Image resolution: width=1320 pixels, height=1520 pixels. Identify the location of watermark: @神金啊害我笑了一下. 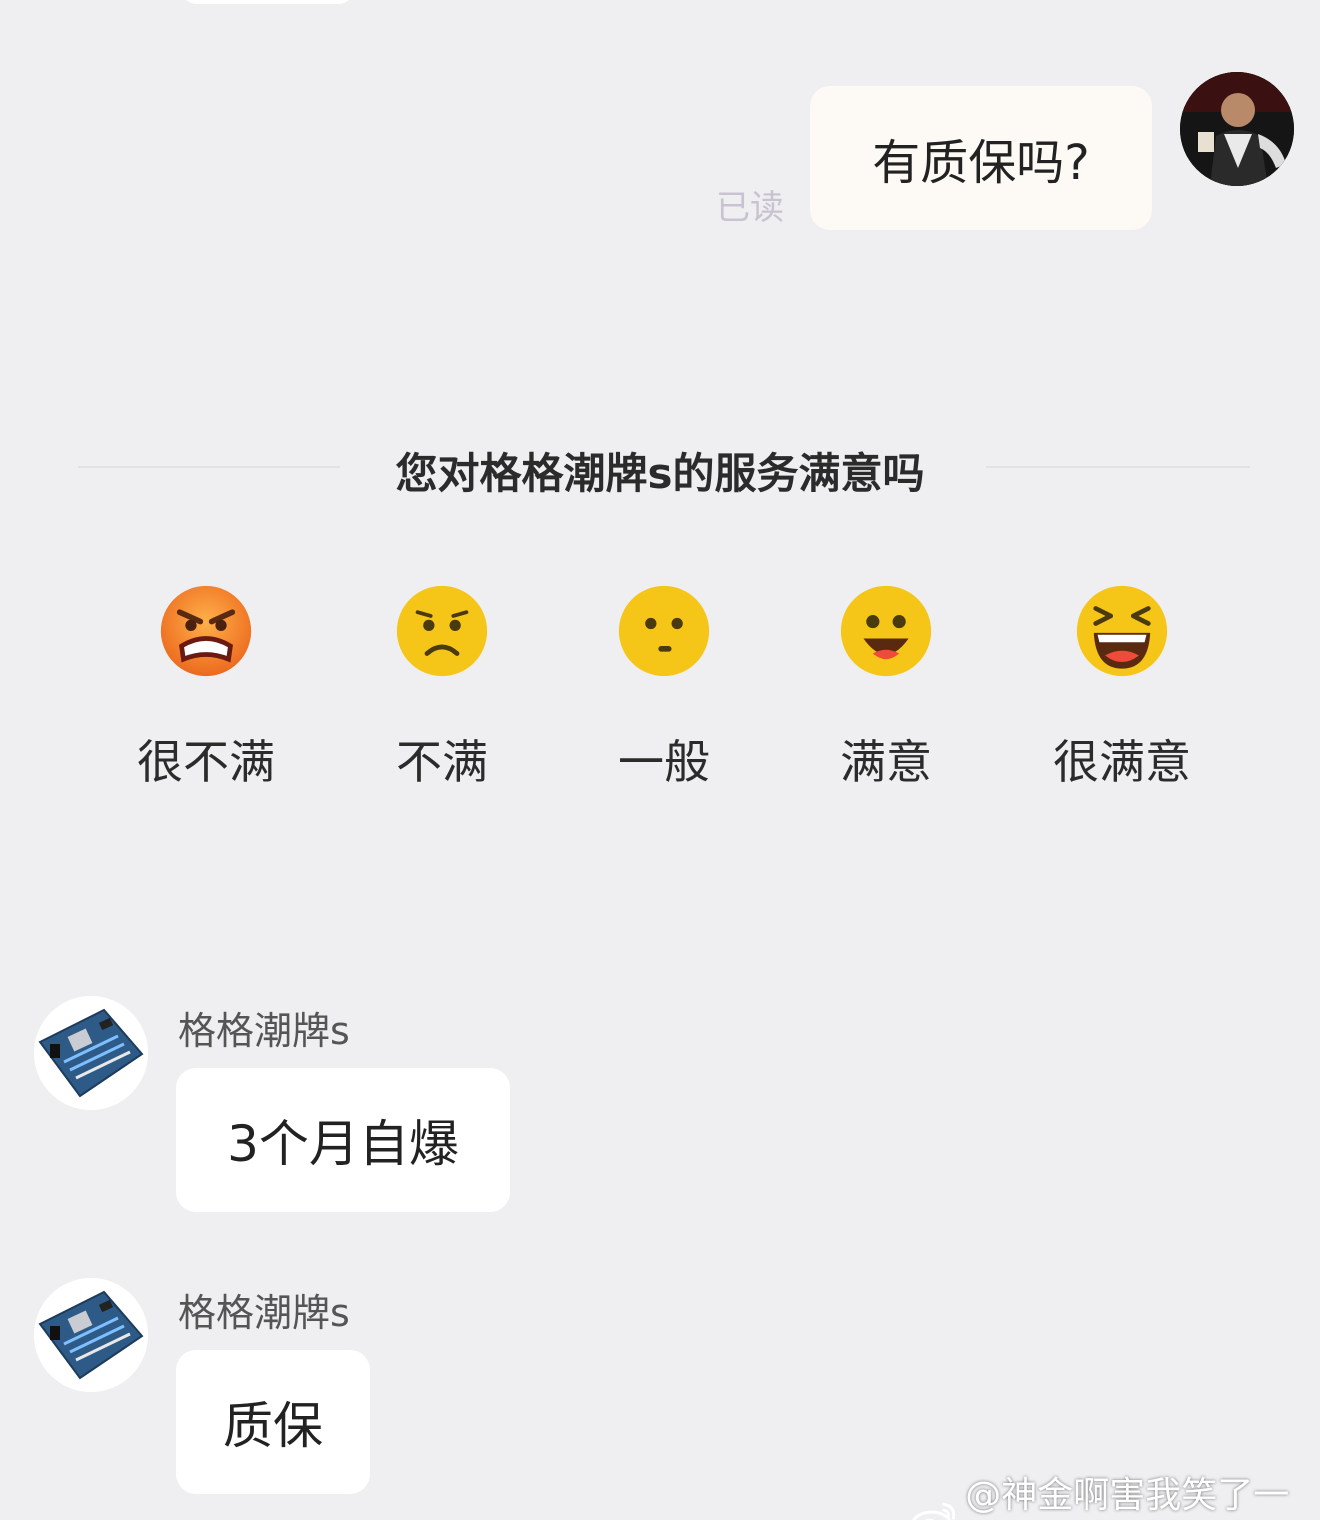
(1115, 1493).